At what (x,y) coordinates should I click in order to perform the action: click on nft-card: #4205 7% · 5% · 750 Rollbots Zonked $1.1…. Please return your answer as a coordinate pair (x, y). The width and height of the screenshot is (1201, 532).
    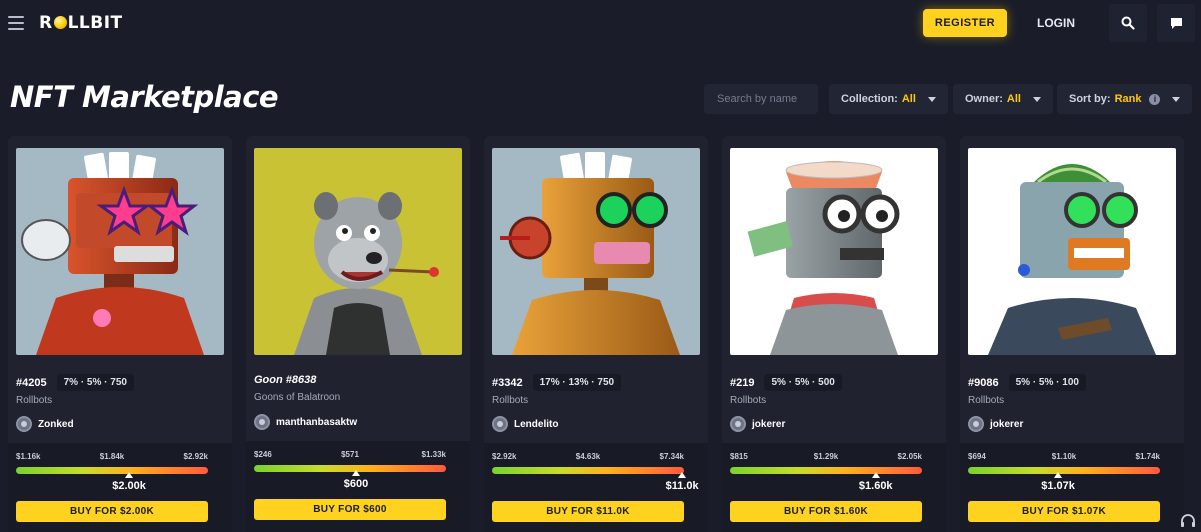
    Looking at the image, I should click on (120, 334).